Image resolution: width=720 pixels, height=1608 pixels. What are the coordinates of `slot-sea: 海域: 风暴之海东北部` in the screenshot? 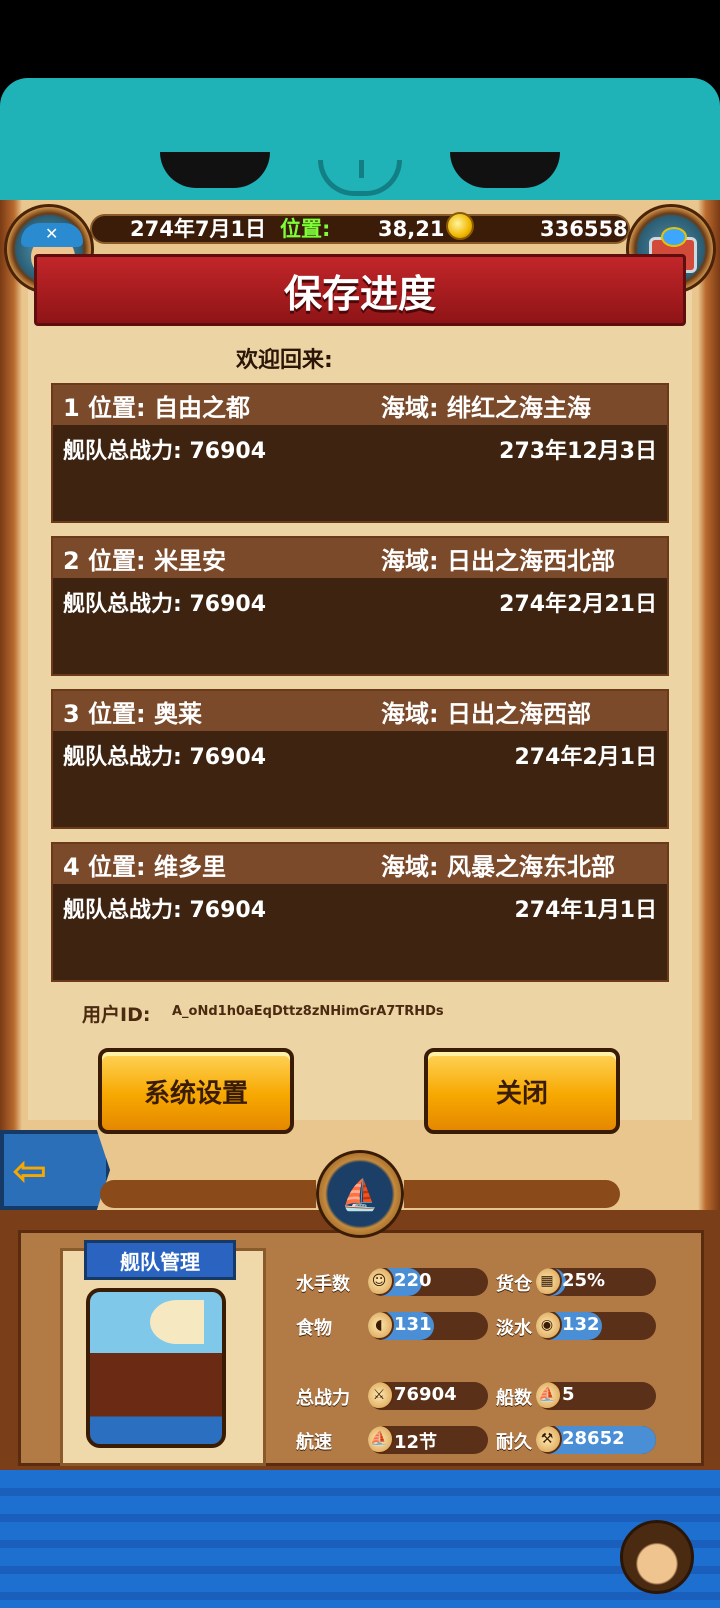 It's located at (498, 867).